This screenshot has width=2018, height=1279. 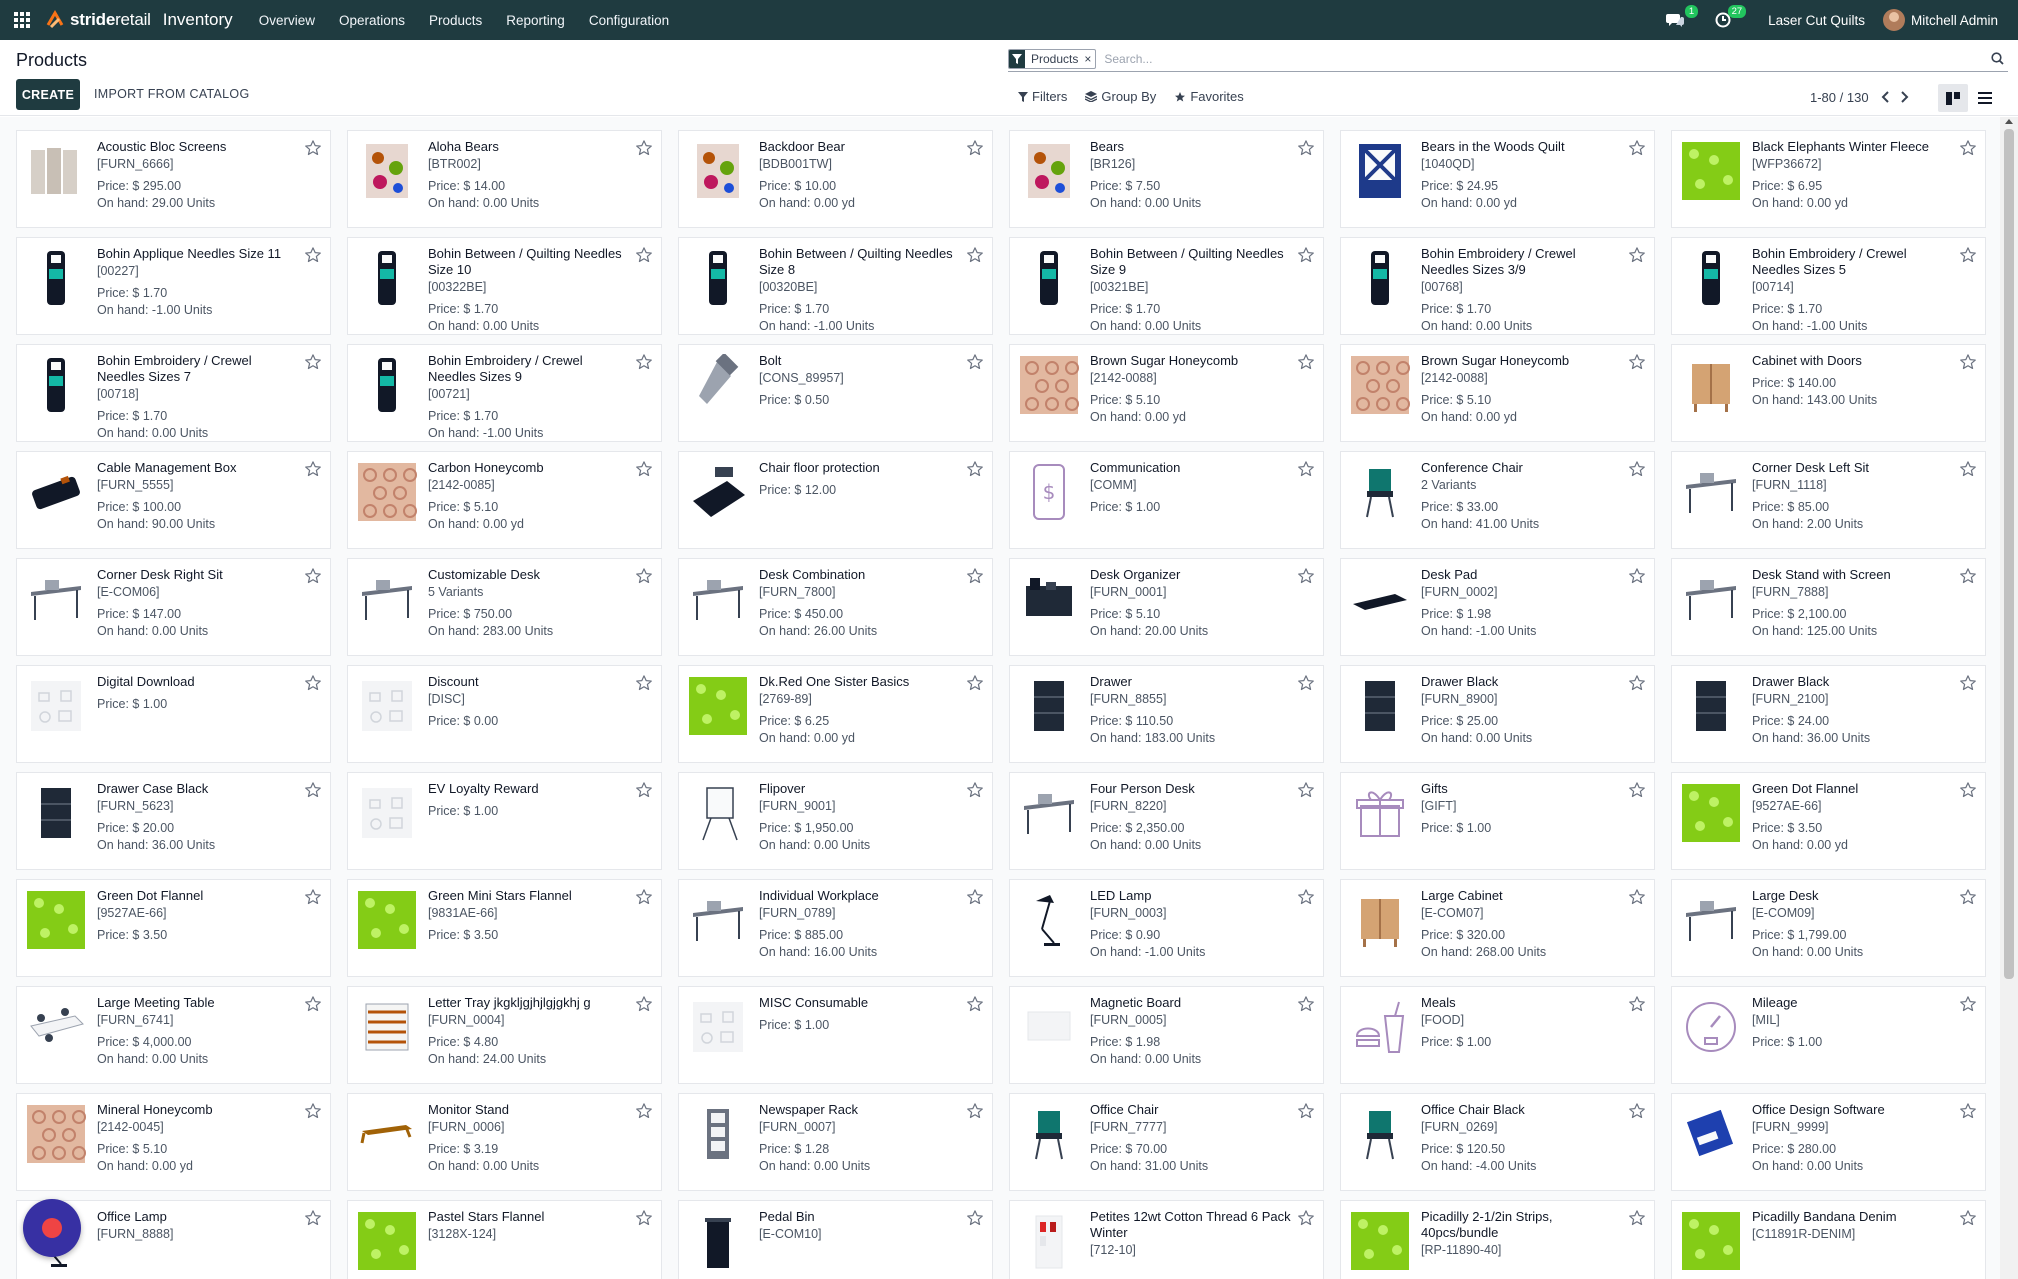 I want to click on search-button, so click(x=1997, y=59).